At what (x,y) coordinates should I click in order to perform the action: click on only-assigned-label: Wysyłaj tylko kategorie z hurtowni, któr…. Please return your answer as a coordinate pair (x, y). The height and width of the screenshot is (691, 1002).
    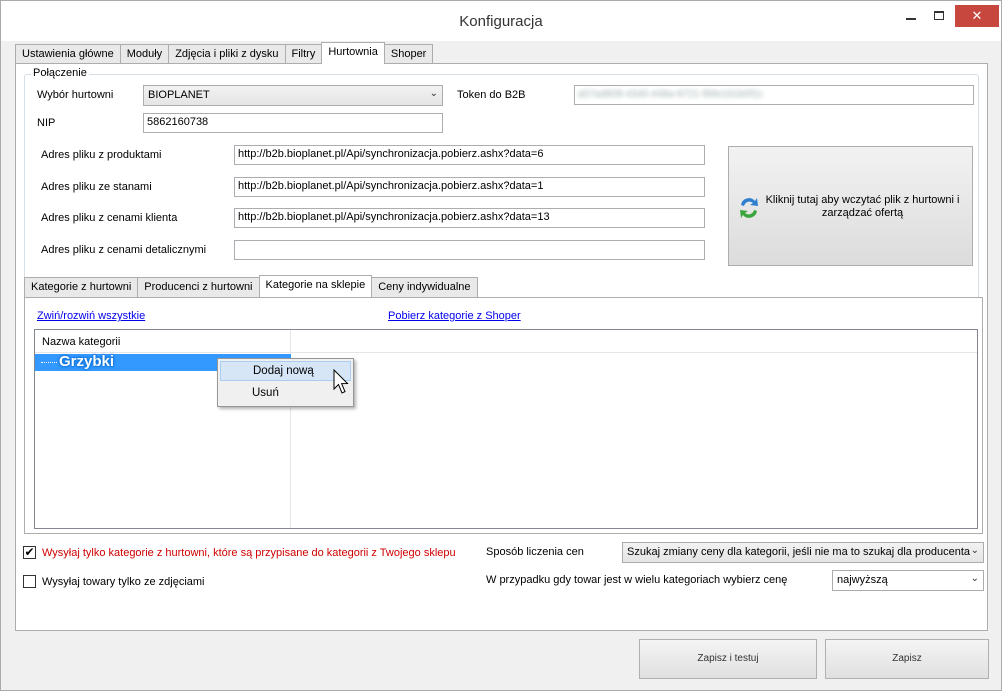
    Looking at the image, I should click on (249, 553).